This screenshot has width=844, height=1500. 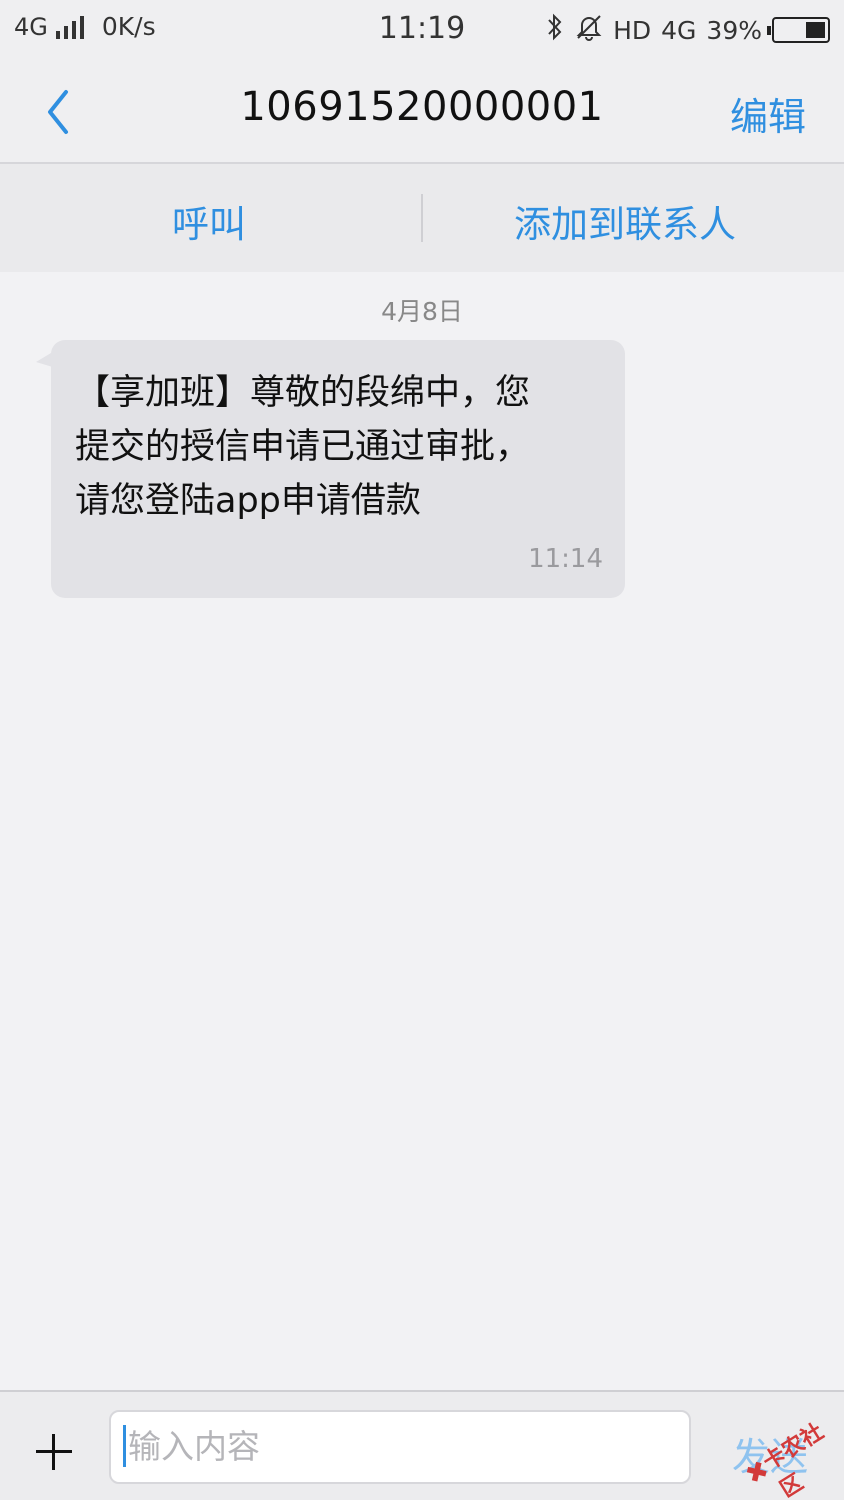 What do you see at coordinates (194, 1446) in the screenshot?
I see `input-placeholder: 输入内容` at bounding box center [194, 1446].